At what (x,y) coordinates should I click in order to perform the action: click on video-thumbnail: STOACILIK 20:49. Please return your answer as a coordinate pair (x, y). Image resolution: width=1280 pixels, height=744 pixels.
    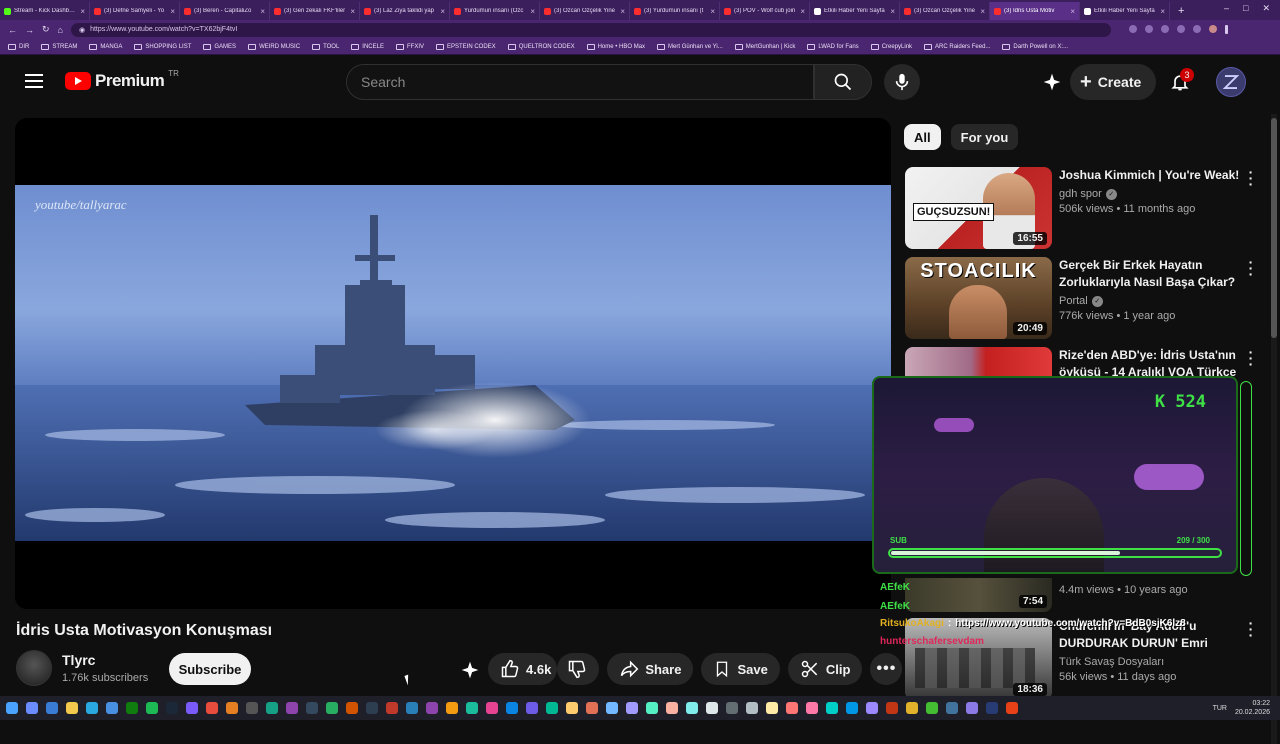
    Looking at the image, I should click on (978, 298).